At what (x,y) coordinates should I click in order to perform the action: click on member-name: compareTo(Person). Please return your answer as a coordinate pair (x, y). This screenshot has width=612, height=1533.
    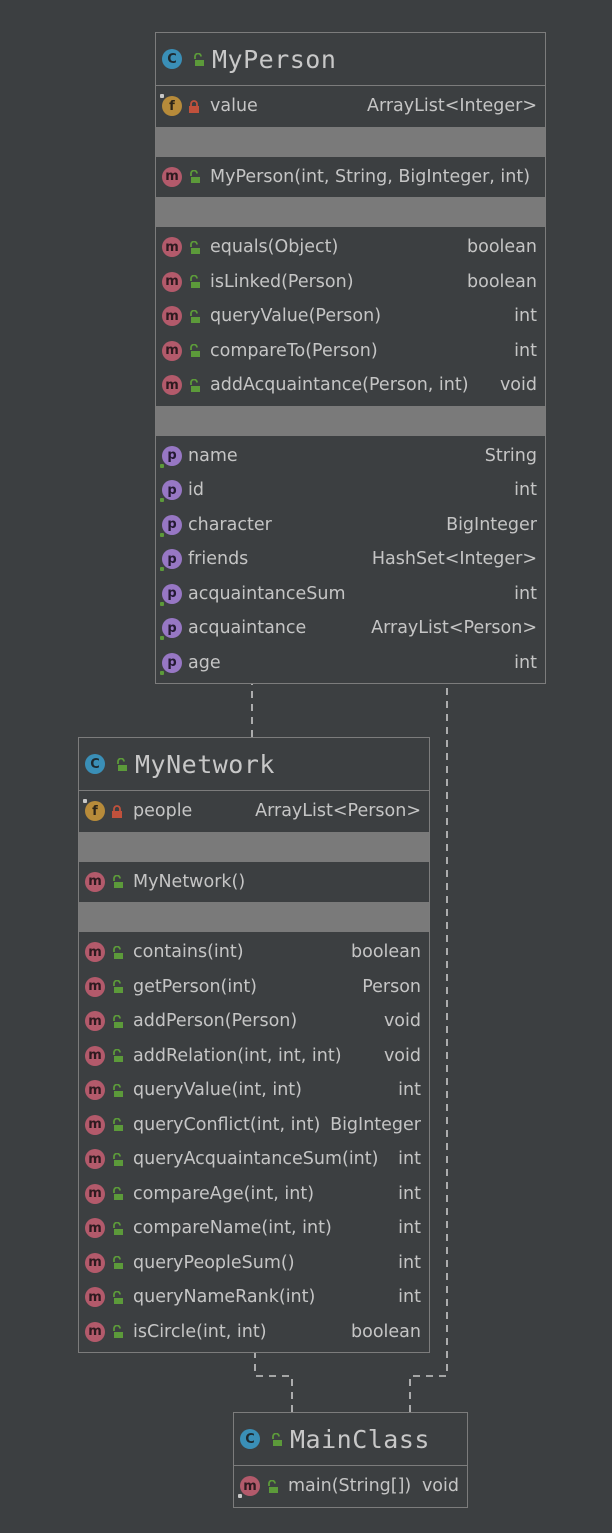
    Looking at the image, I should click on (294, 350).